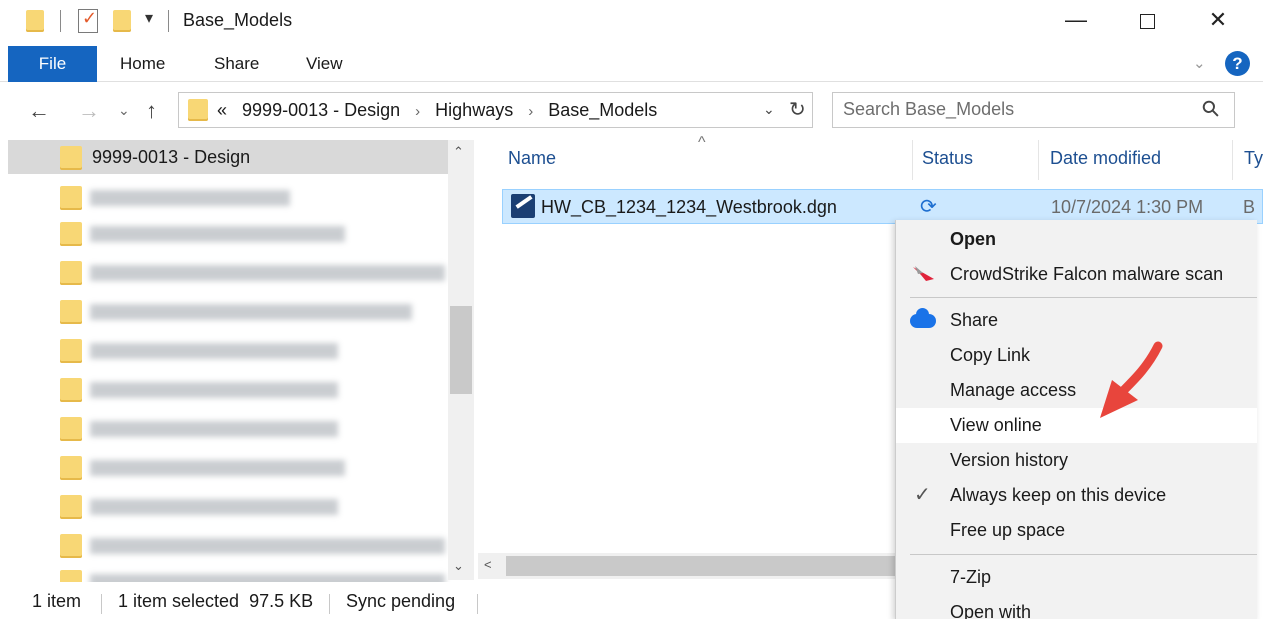 The height and width of the screenshot is (619, 1263). What do you see at coordinates (1076, 355) in the screenshot?
I see `menu-item-copy-link: Copy Link` at bounding box center [1076, 355].